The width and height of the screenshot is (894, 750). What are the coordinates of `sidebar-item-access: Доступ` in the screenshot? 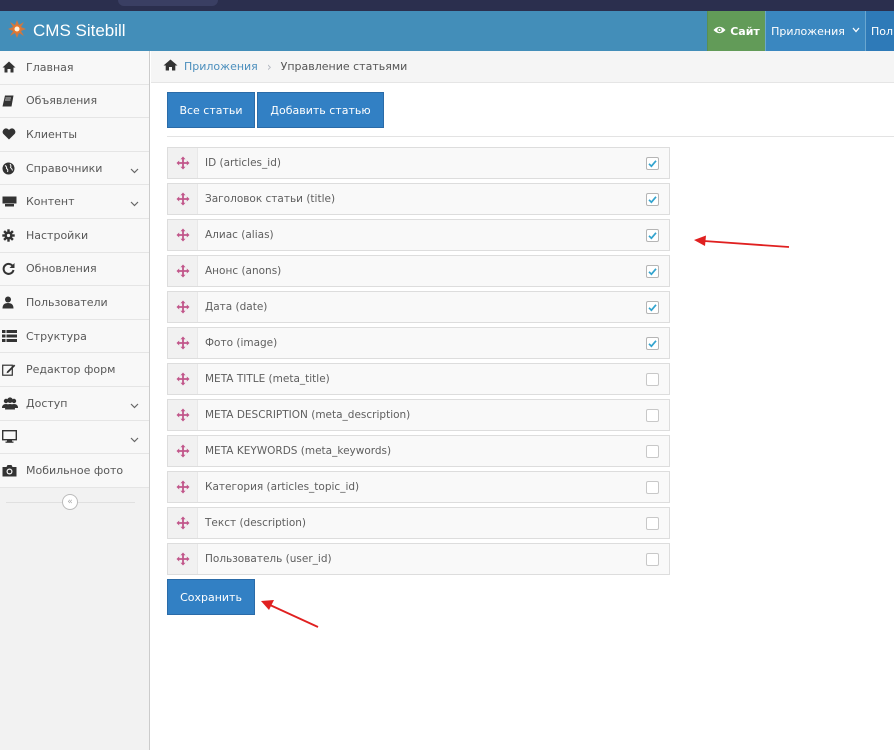 It's located at (74, 403).